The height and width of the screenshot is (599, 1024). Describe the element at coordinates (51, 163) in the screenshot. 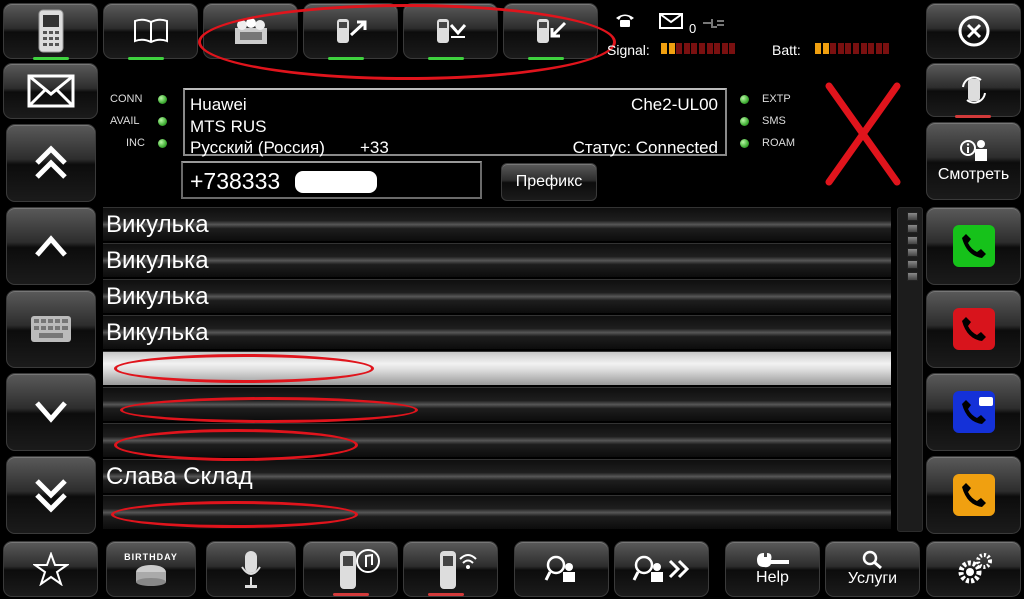

I see `page-up-button` at that location.